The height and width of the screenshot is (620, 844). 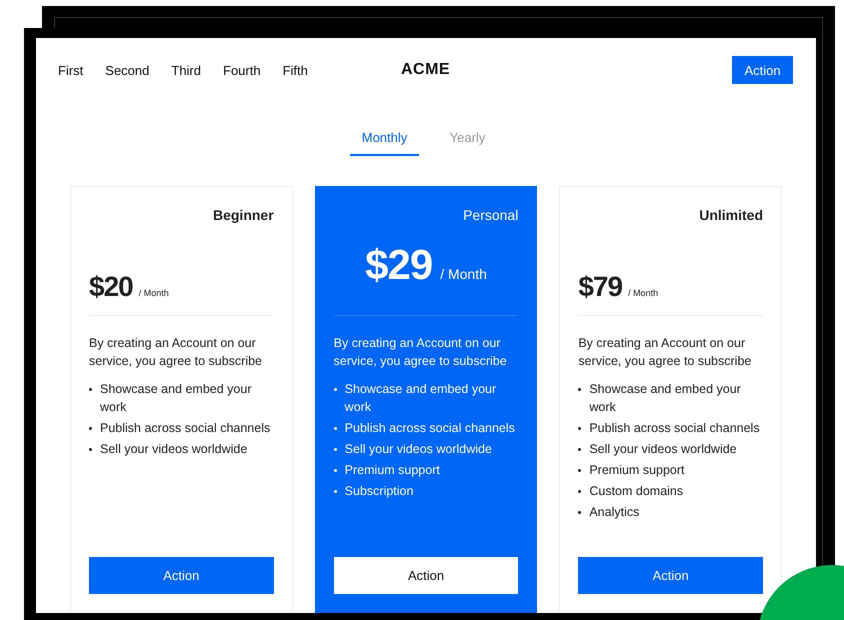 What do you see at coordinates (242, 70) in the screenshot?
I see `nav-link: Fourth` at bounding box center [242, 70].